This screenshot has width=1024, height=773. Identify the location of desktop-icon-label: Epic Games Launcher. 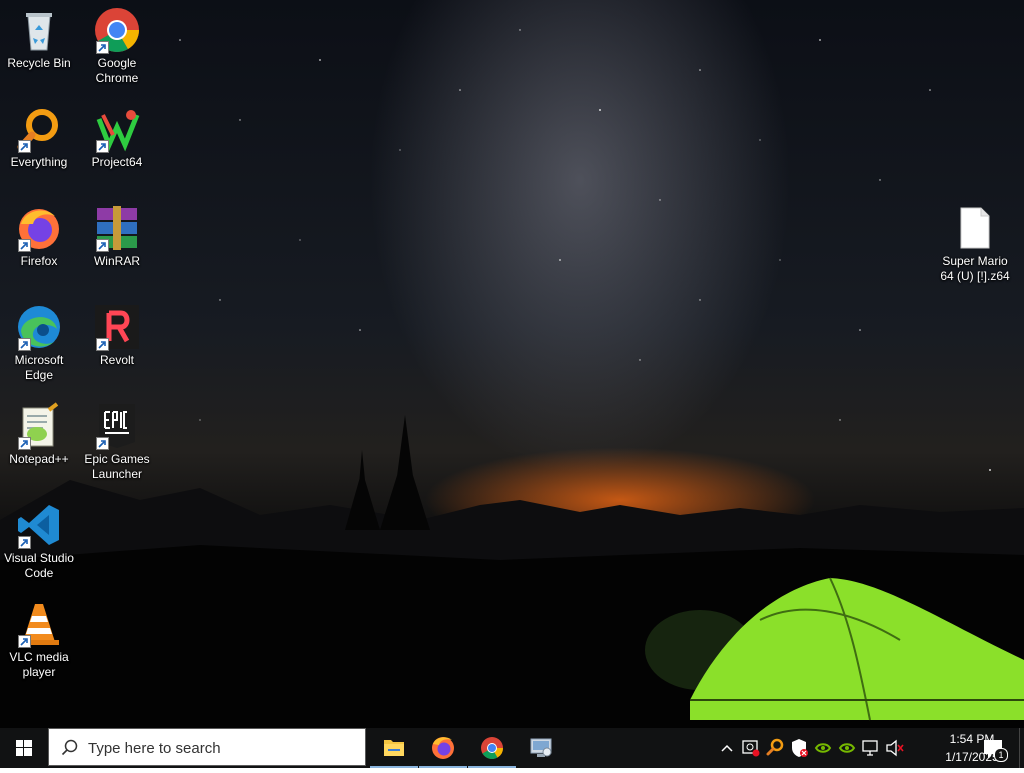
(117, 466).